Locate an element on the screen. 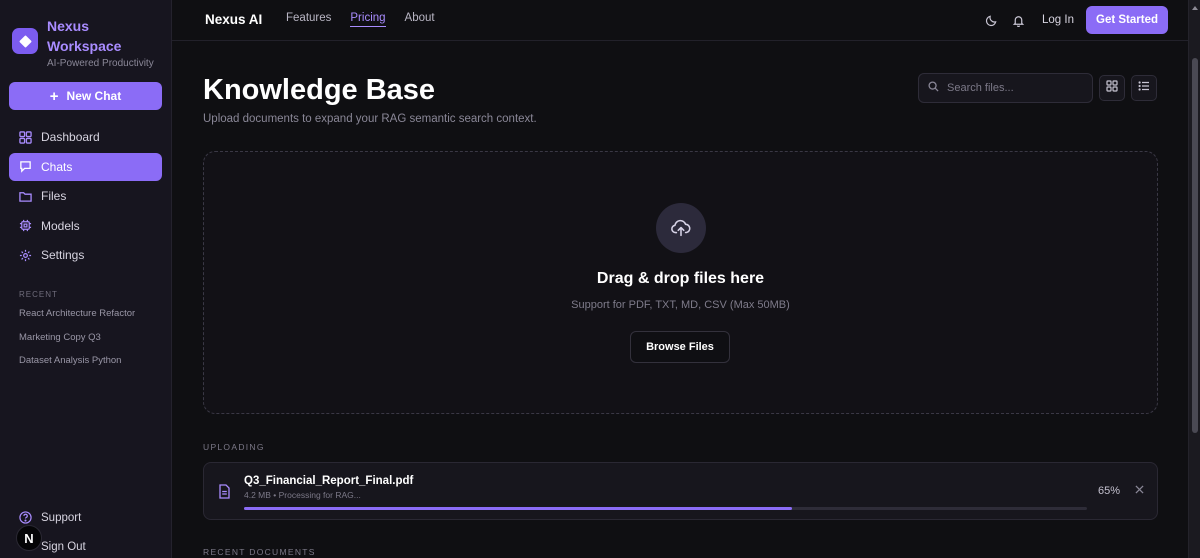 Image resolution: width=1200 pixels, height=558 pixels. nav-link-about: About is located at coordinates (420, 19).